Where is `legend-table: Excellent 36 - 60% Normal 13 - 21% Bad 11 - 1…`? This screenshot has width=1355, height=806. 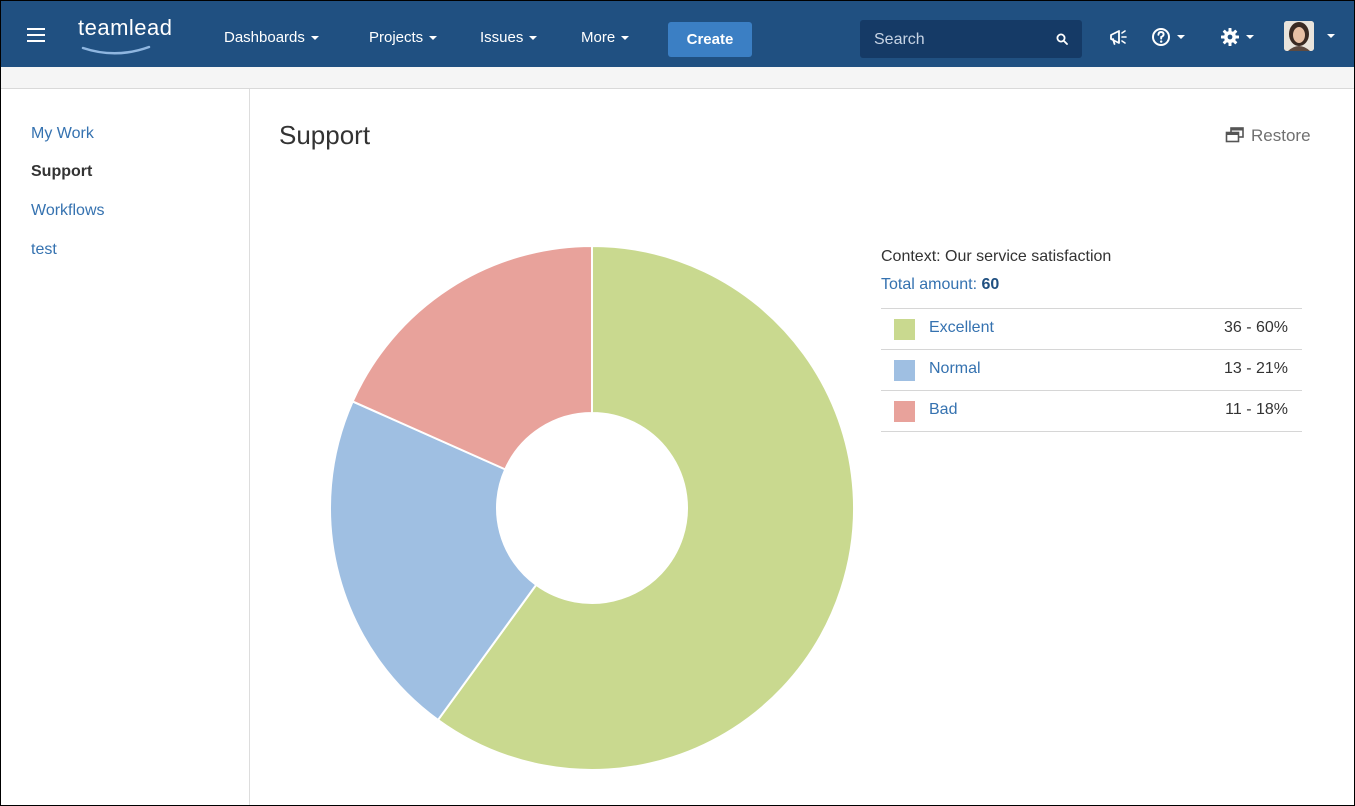
legend-table: Excellent 36 - 60% Normal 13 - 21% Bad 11 - 1… is located at coordinates (1091, 370).